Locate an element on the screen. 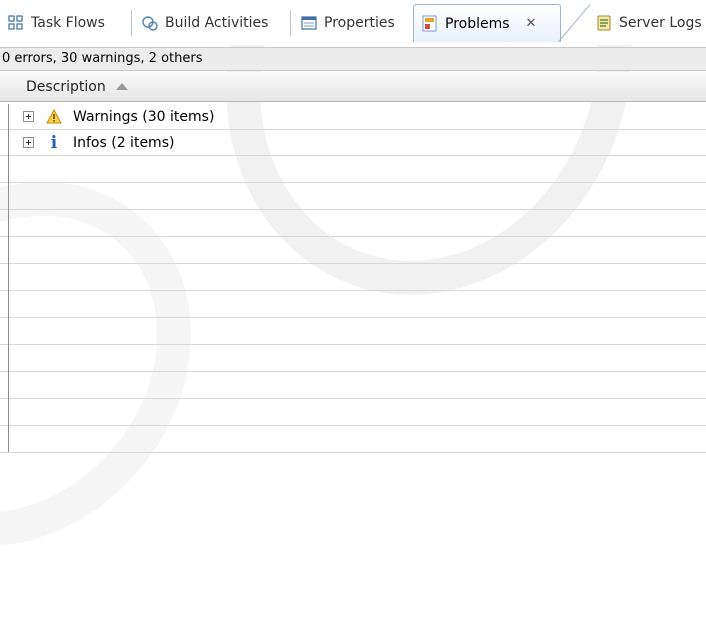 The image size is (706, 618). tab-properties: Properties is located at coordinates (352, 23).